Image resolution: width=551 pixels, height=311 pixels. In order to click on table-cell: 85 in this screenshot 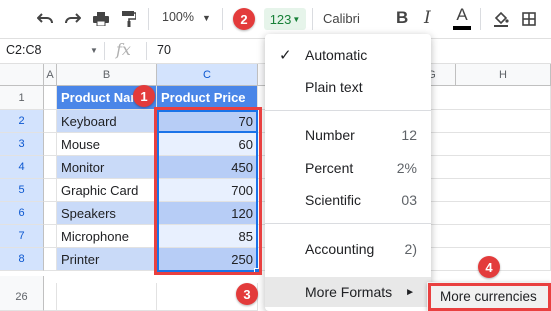, I will do `click(207, 236)`.